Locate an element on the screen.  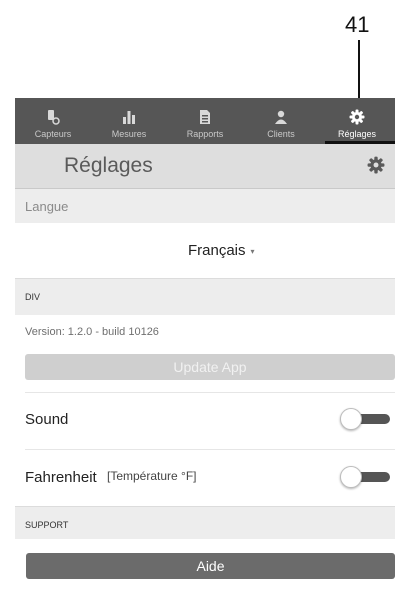
tab-clients: Clients is located at coordinates (281, 121).